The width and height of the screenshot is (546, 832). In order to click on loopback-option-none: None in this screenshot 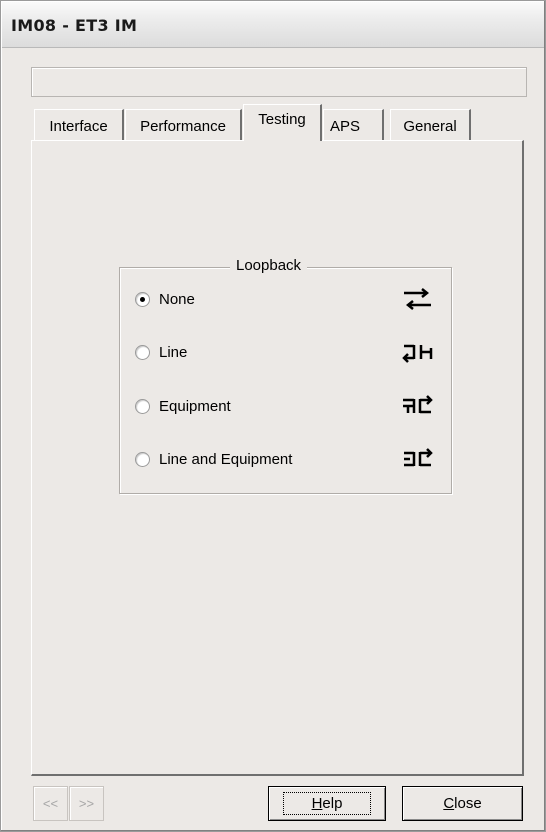, I will do `click(287, 299)`.